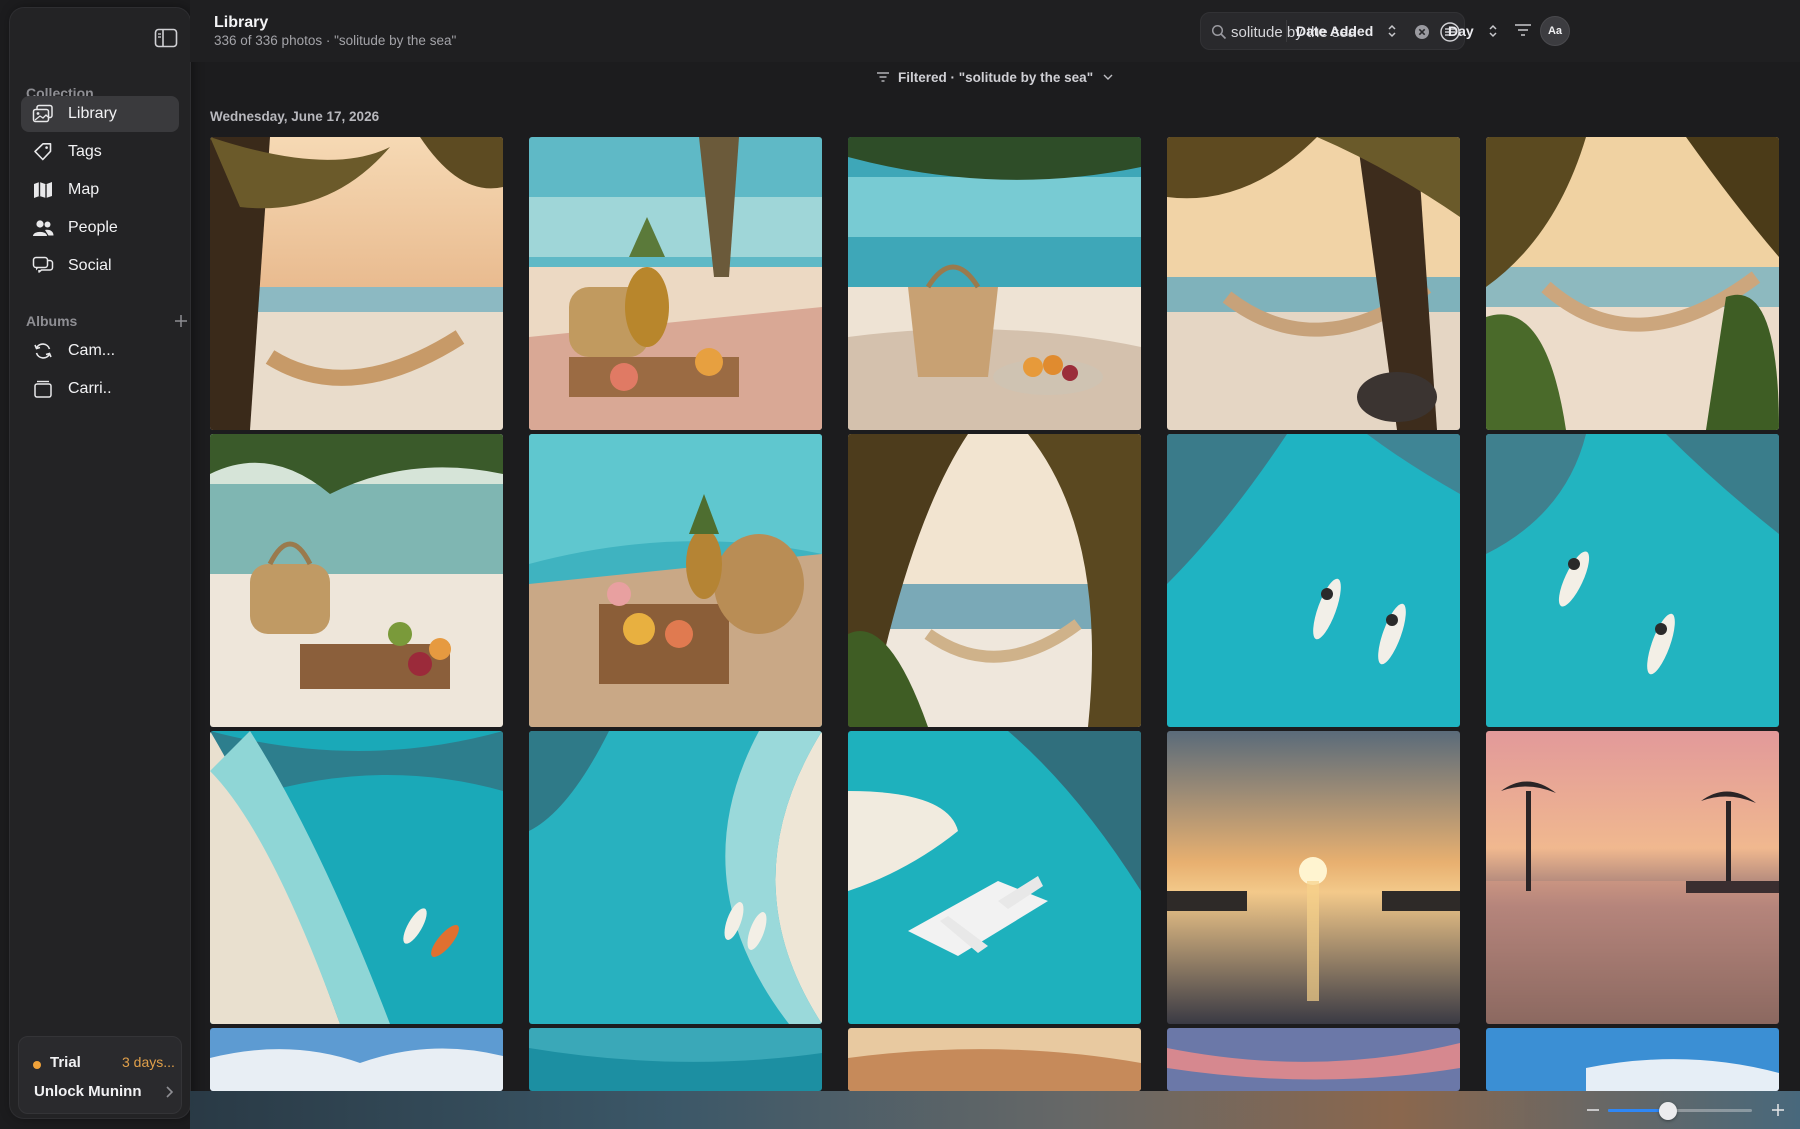 This screenshot has height=1129, width=1800. Describe the element at coordinates (1461, 31) in the screenshot. I see `group-label: Day` at that location.